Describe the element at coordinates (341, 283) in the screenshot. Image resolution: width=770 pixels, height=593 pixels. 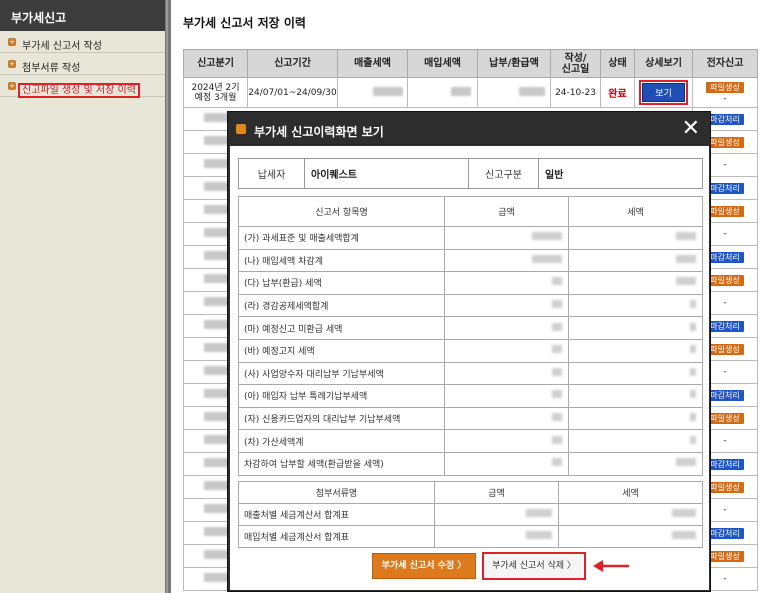
I see `item-name: (다) 납부(환급) 세액` at that location.